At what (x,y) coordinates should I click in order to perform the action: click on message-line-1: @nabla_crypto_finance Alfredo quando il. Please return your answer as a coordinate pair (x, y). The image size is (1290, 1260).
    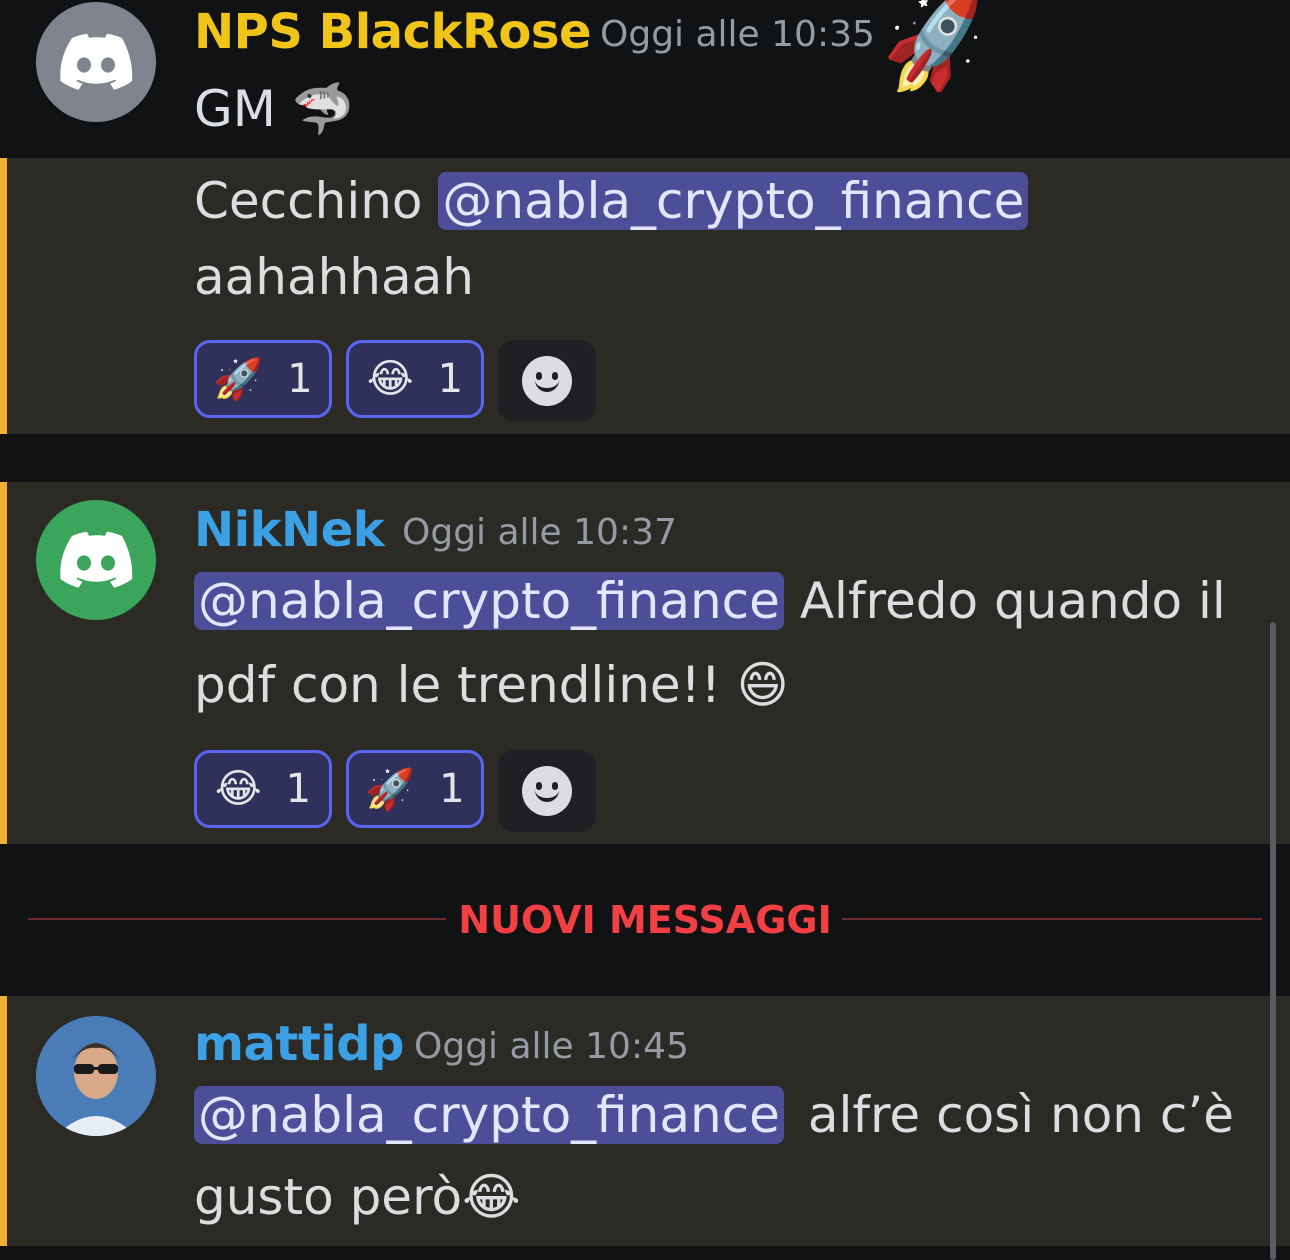
    Looking at the image, I should click on (710, 601).